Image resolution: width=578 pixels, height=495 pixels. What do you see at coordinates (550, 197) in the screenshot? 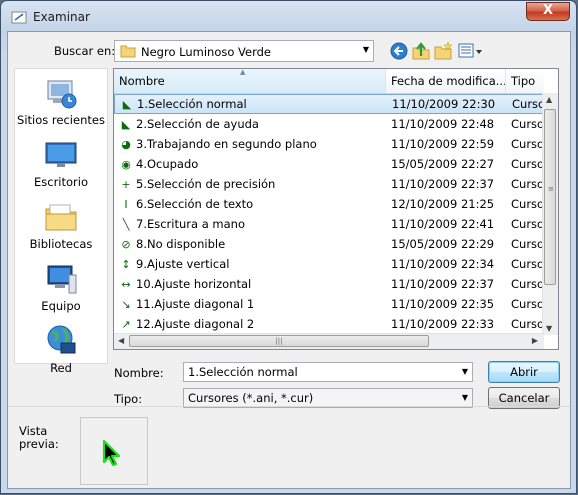
I see `vertical-scroll-thumb: ≡` at bounding box center [550, 197].